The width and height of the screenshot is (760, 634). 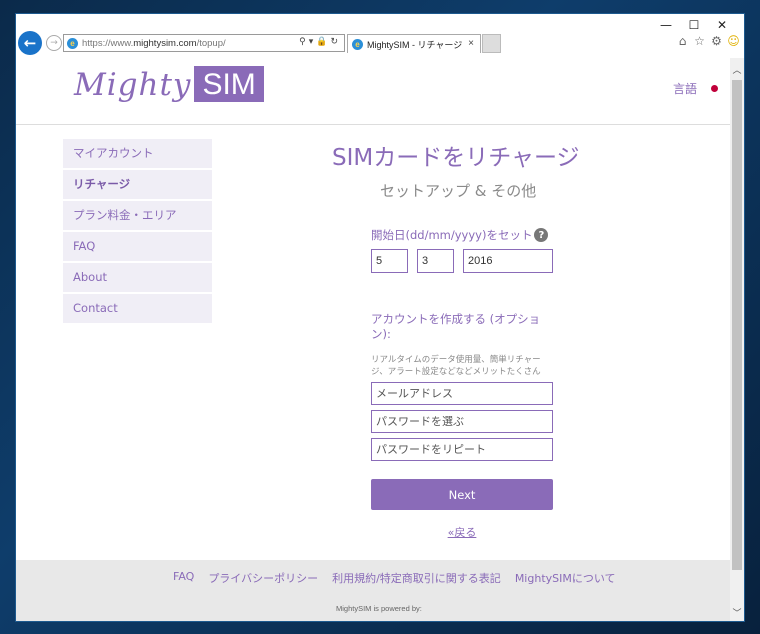 I want to click on scroll-up-icon: ︿, so click(x=737, y=69).